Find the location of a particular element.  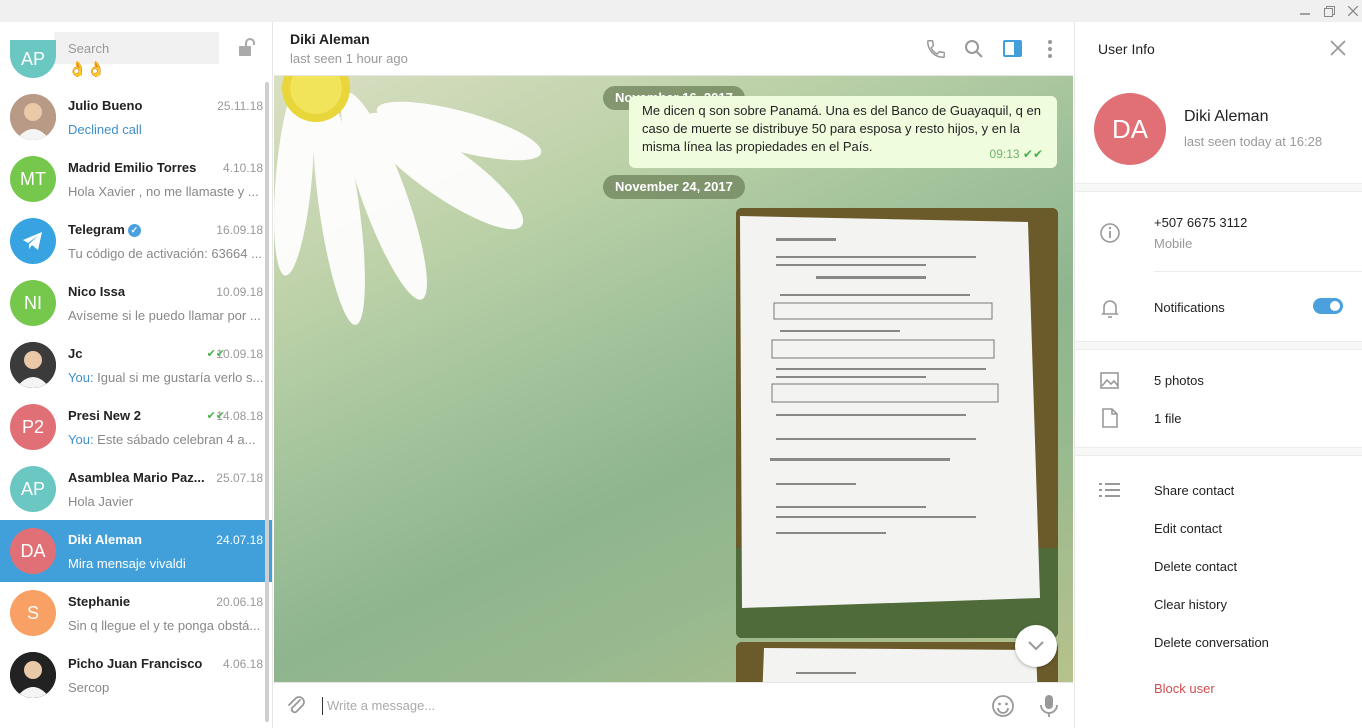

avatar: DA is located at coordinates (33, 551).